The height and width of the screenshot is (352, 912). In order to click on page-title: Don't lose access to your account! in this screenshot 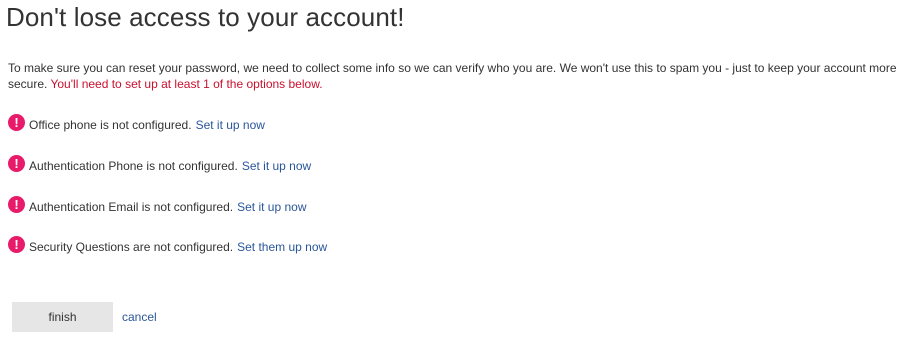, I will do `click(205, 17)`.